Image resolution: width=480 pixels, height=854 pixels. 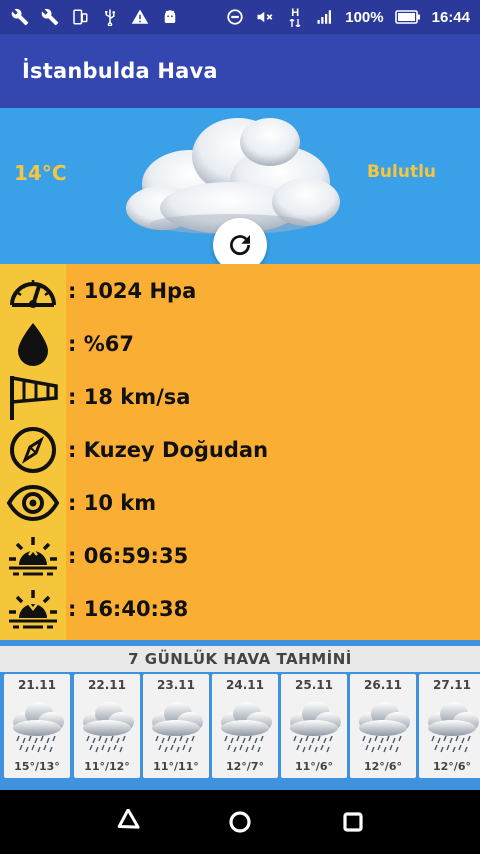 What do you see at coordinates (128, 608) in the screenshot?
I see `detail-text: : 16:40:38` at bounding box center [128, 608].